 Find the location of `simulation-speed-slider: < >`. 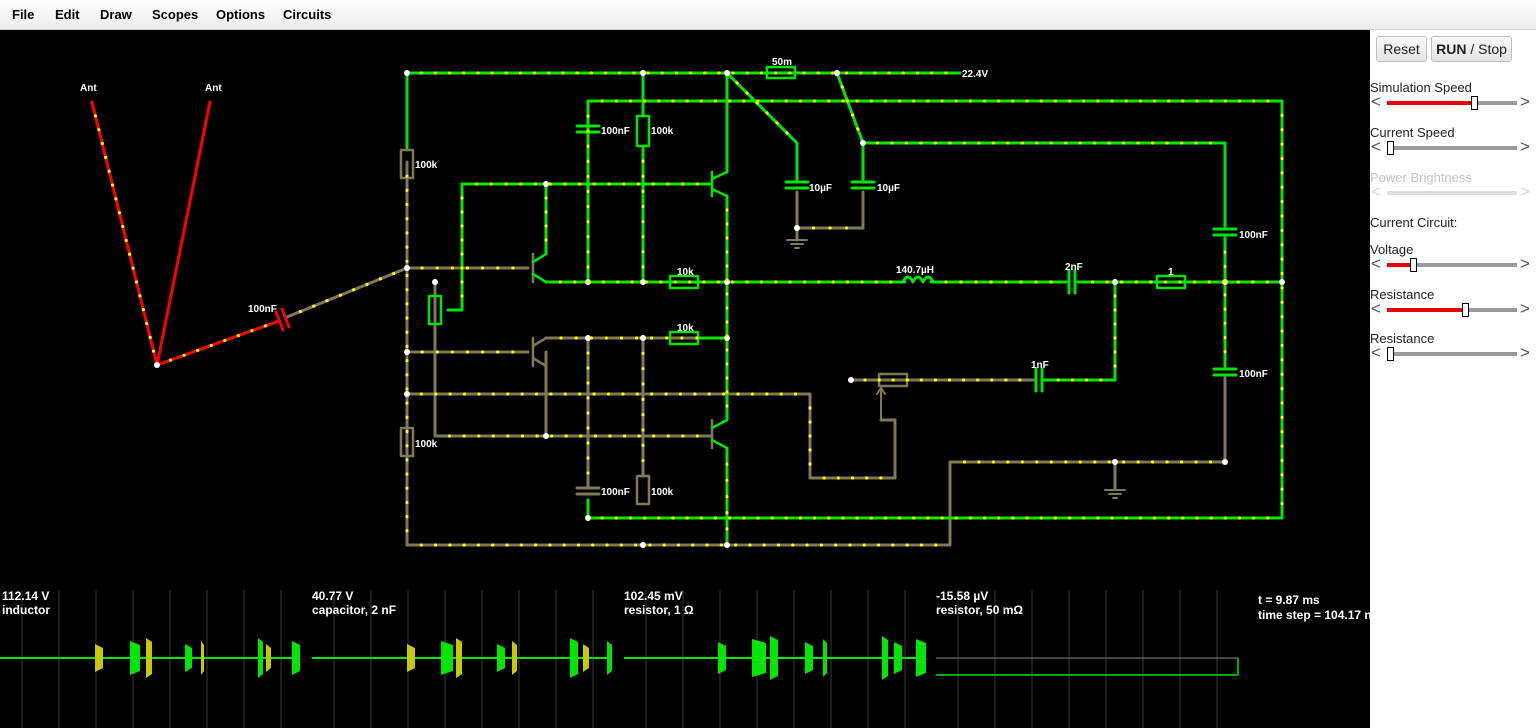

simulation-speed-slider: < > is located at coordinates (1453, 102).